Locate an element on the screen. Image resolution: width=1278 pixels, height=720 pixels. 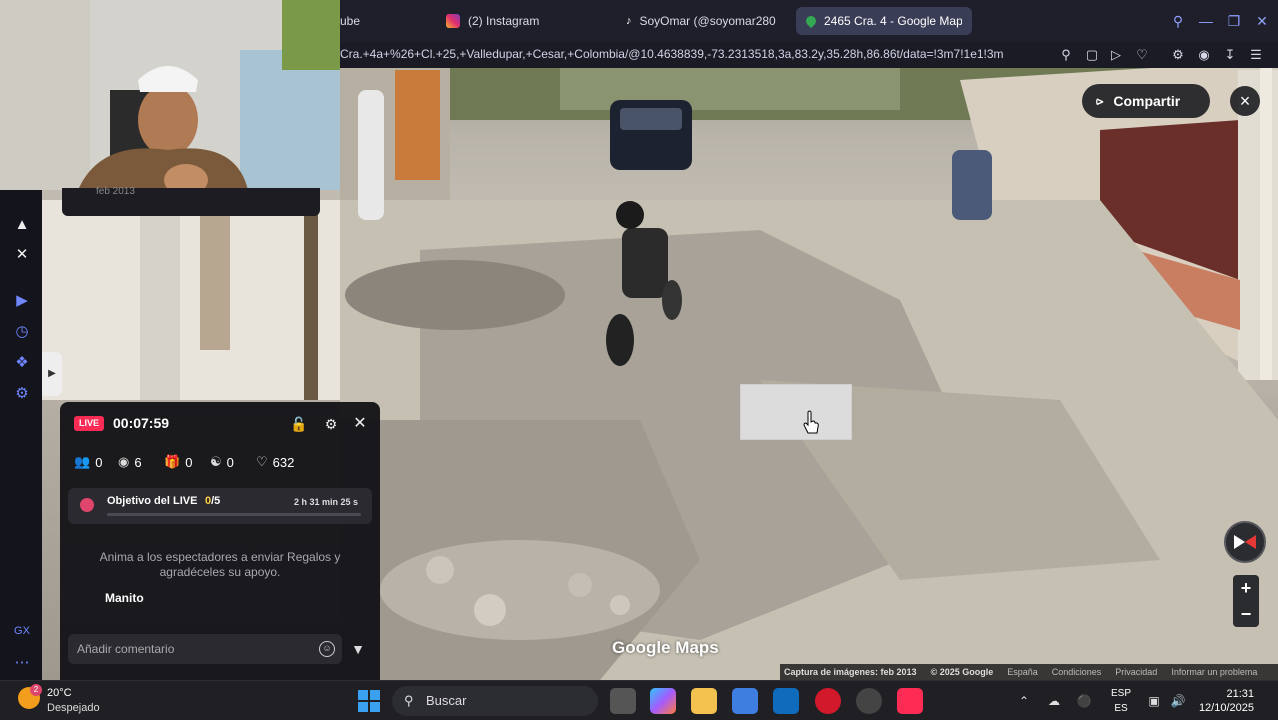
chevron-up-icon: ⌃ is located at coordinates (1024, 701).